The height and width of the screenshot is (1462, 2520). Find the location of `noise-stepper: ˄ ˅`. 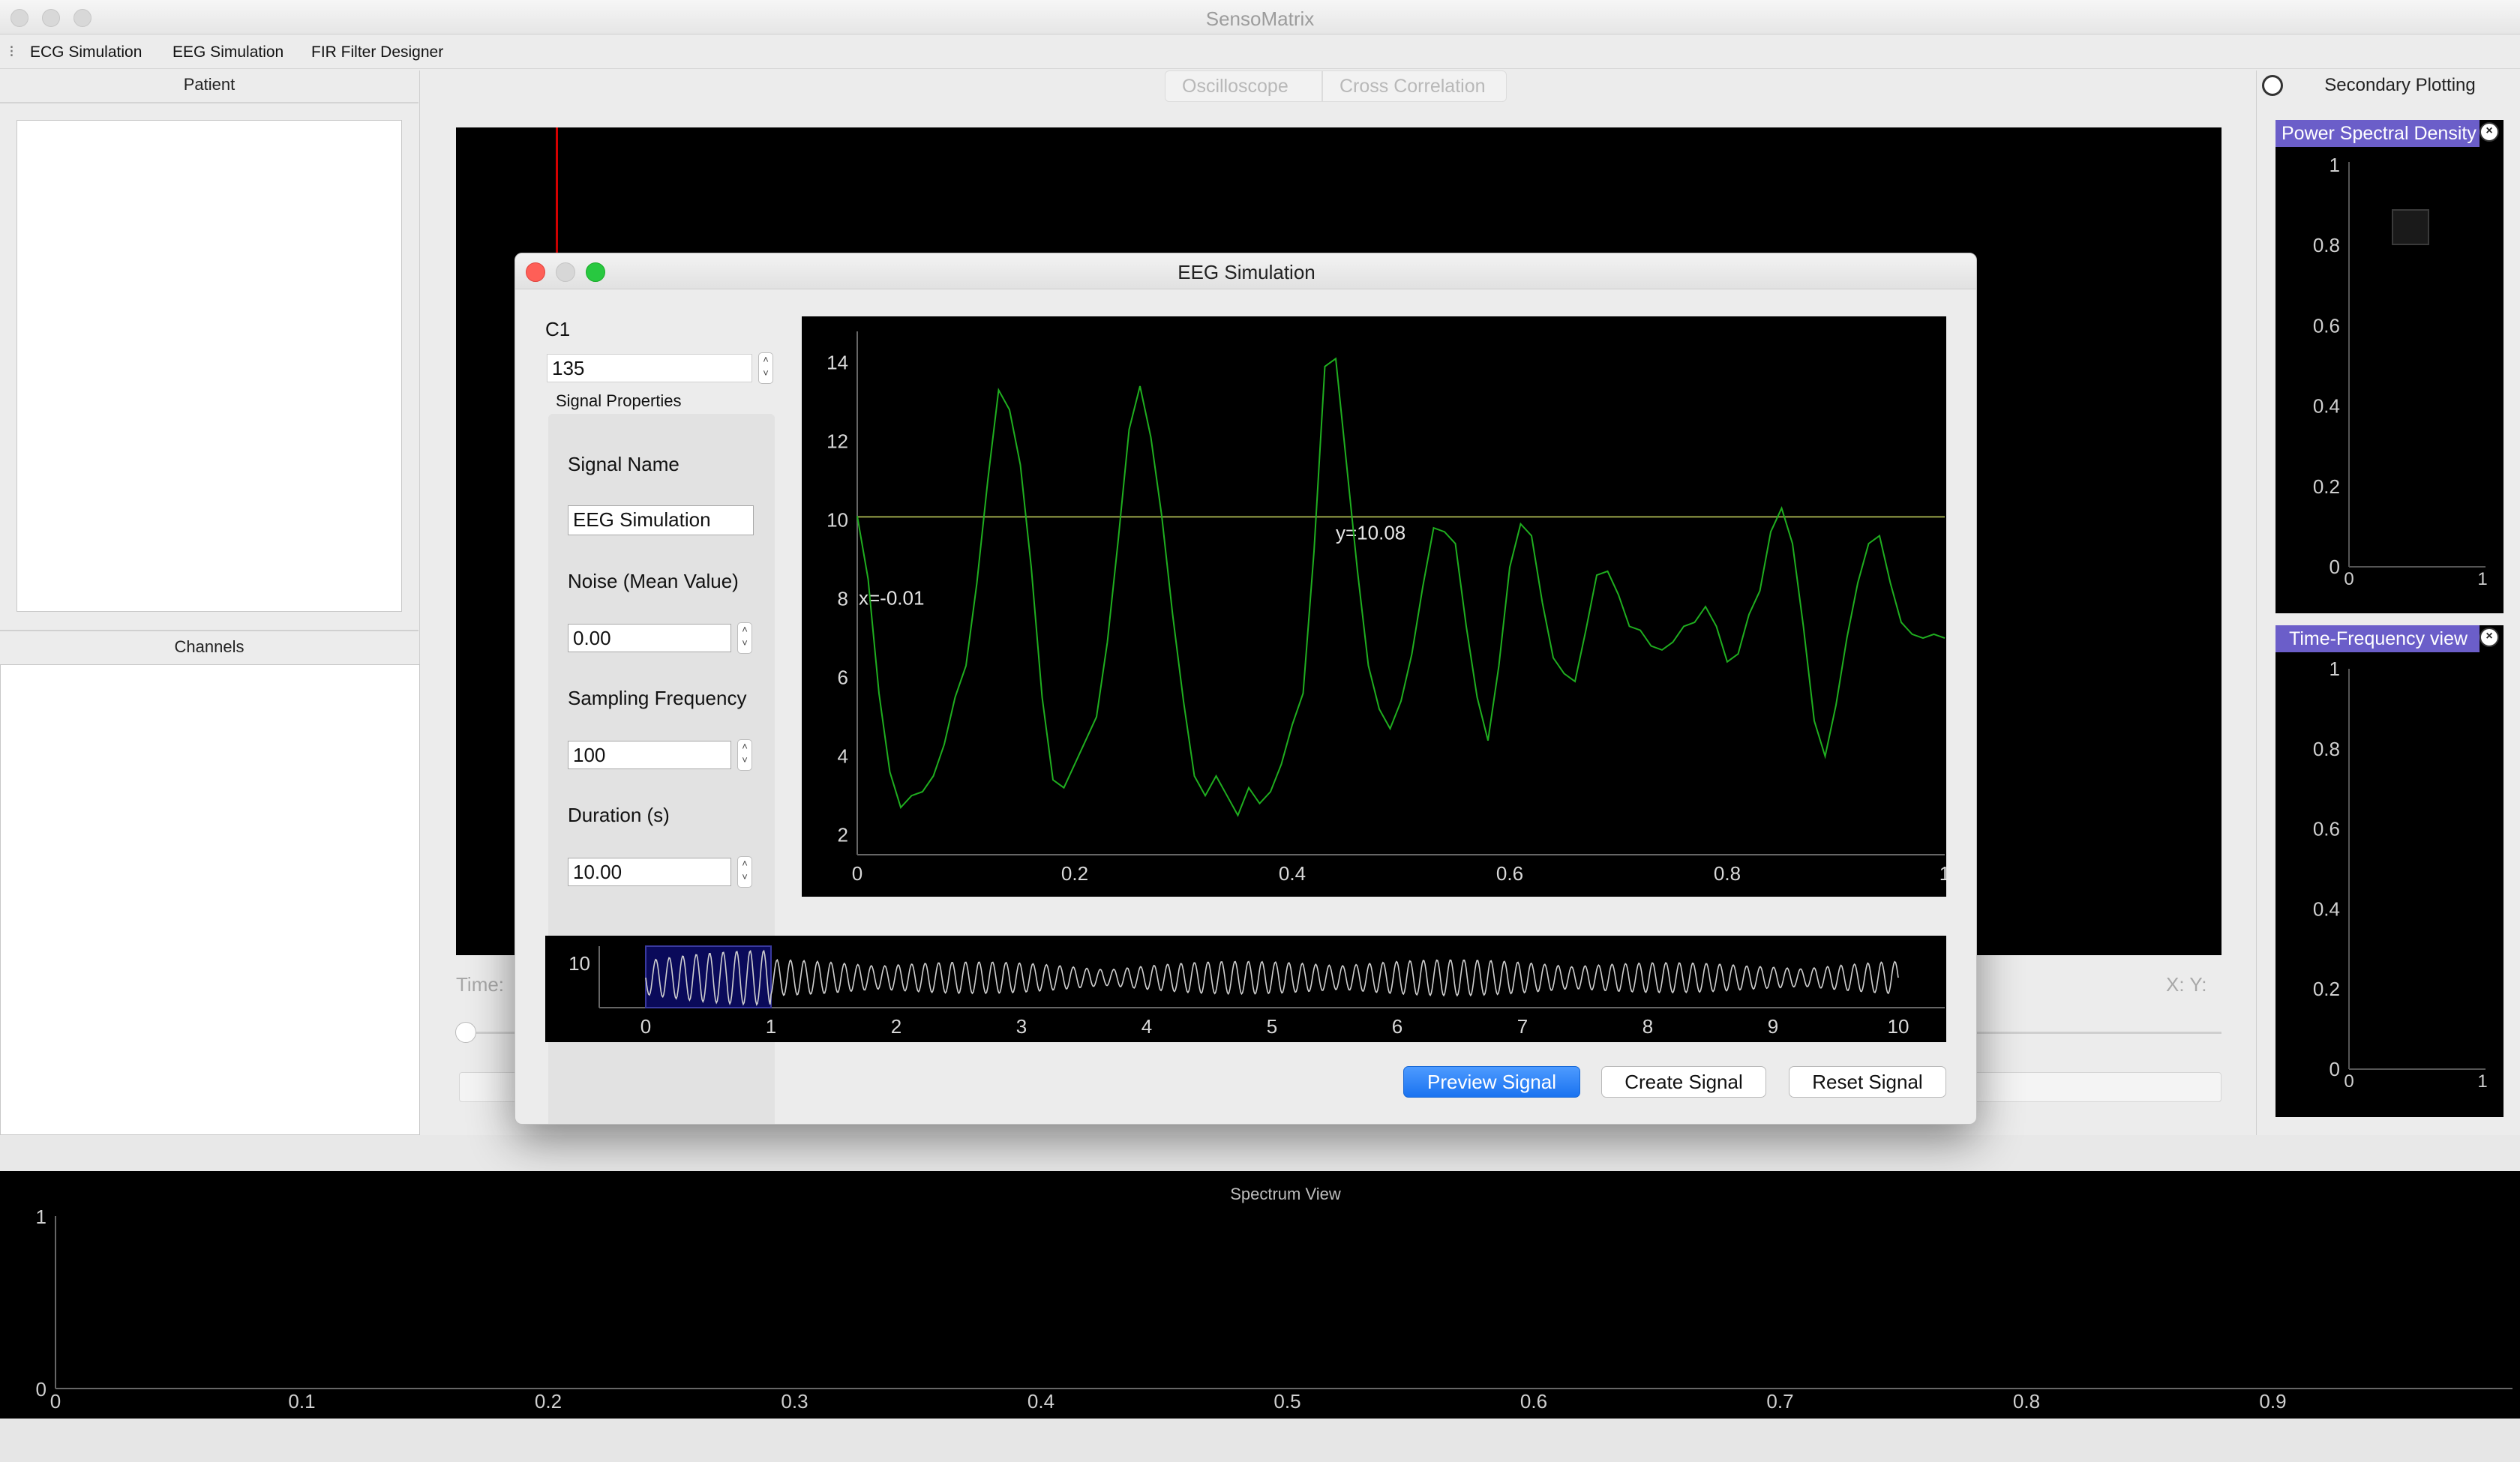

noise-stepper: ˄ ˅ is located at coordinates (744, 638).